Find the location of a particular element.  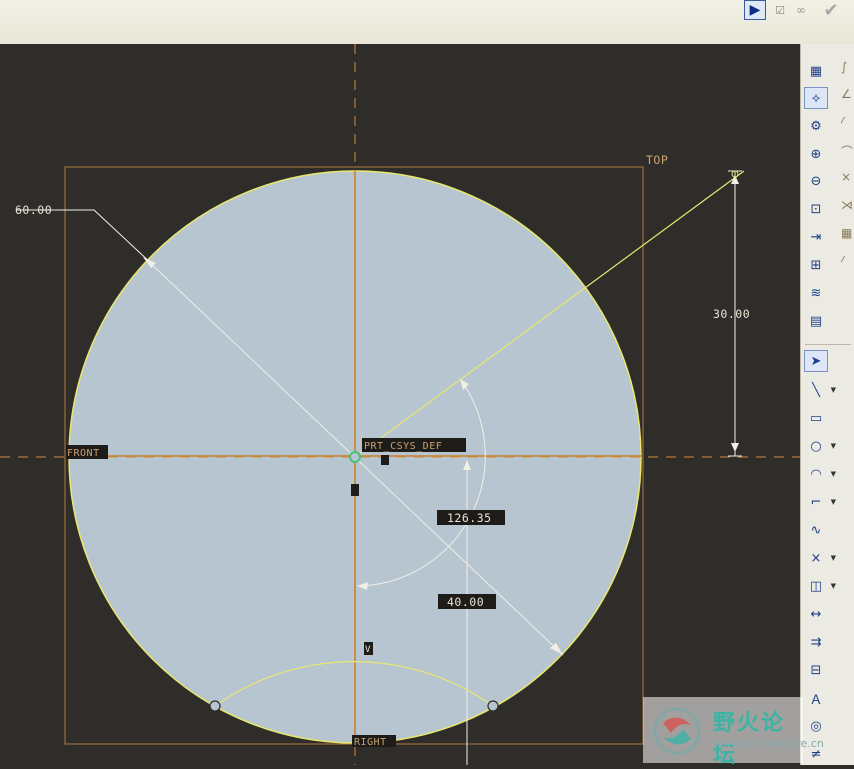

top-datum-label: TOP is located at coordinates (657, 160).